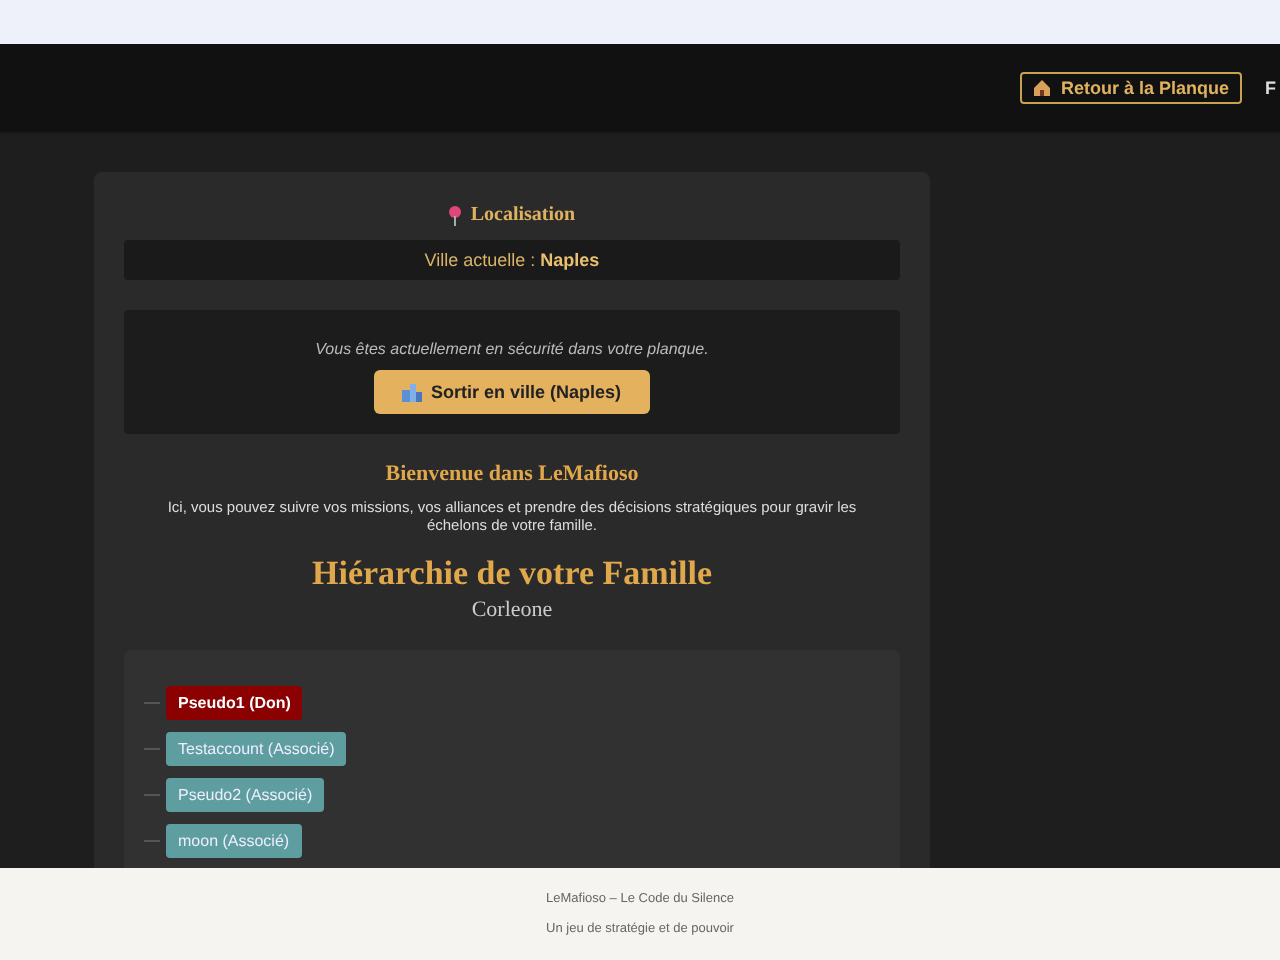 Image resolution: width=1280 pixels, height=960 pixels. Describe the element at coordinates (512, 610) in the screenshot. I see `family-name: Corleone` at that location.